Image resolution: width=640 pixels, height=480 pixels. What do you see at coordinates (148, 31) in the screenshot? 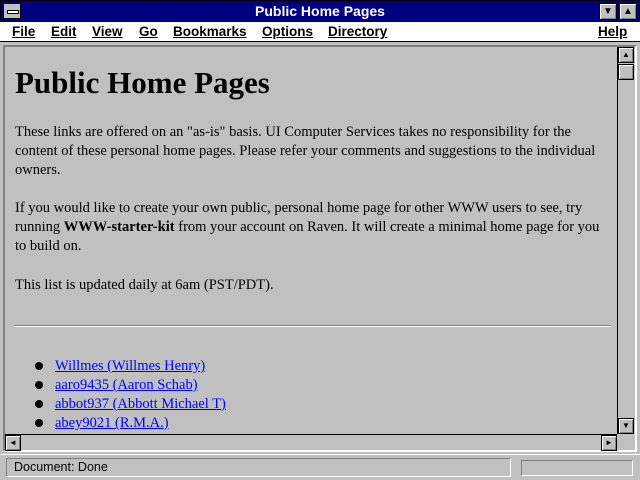
I see `menu-go: Go` at bounding box center [148, 31].